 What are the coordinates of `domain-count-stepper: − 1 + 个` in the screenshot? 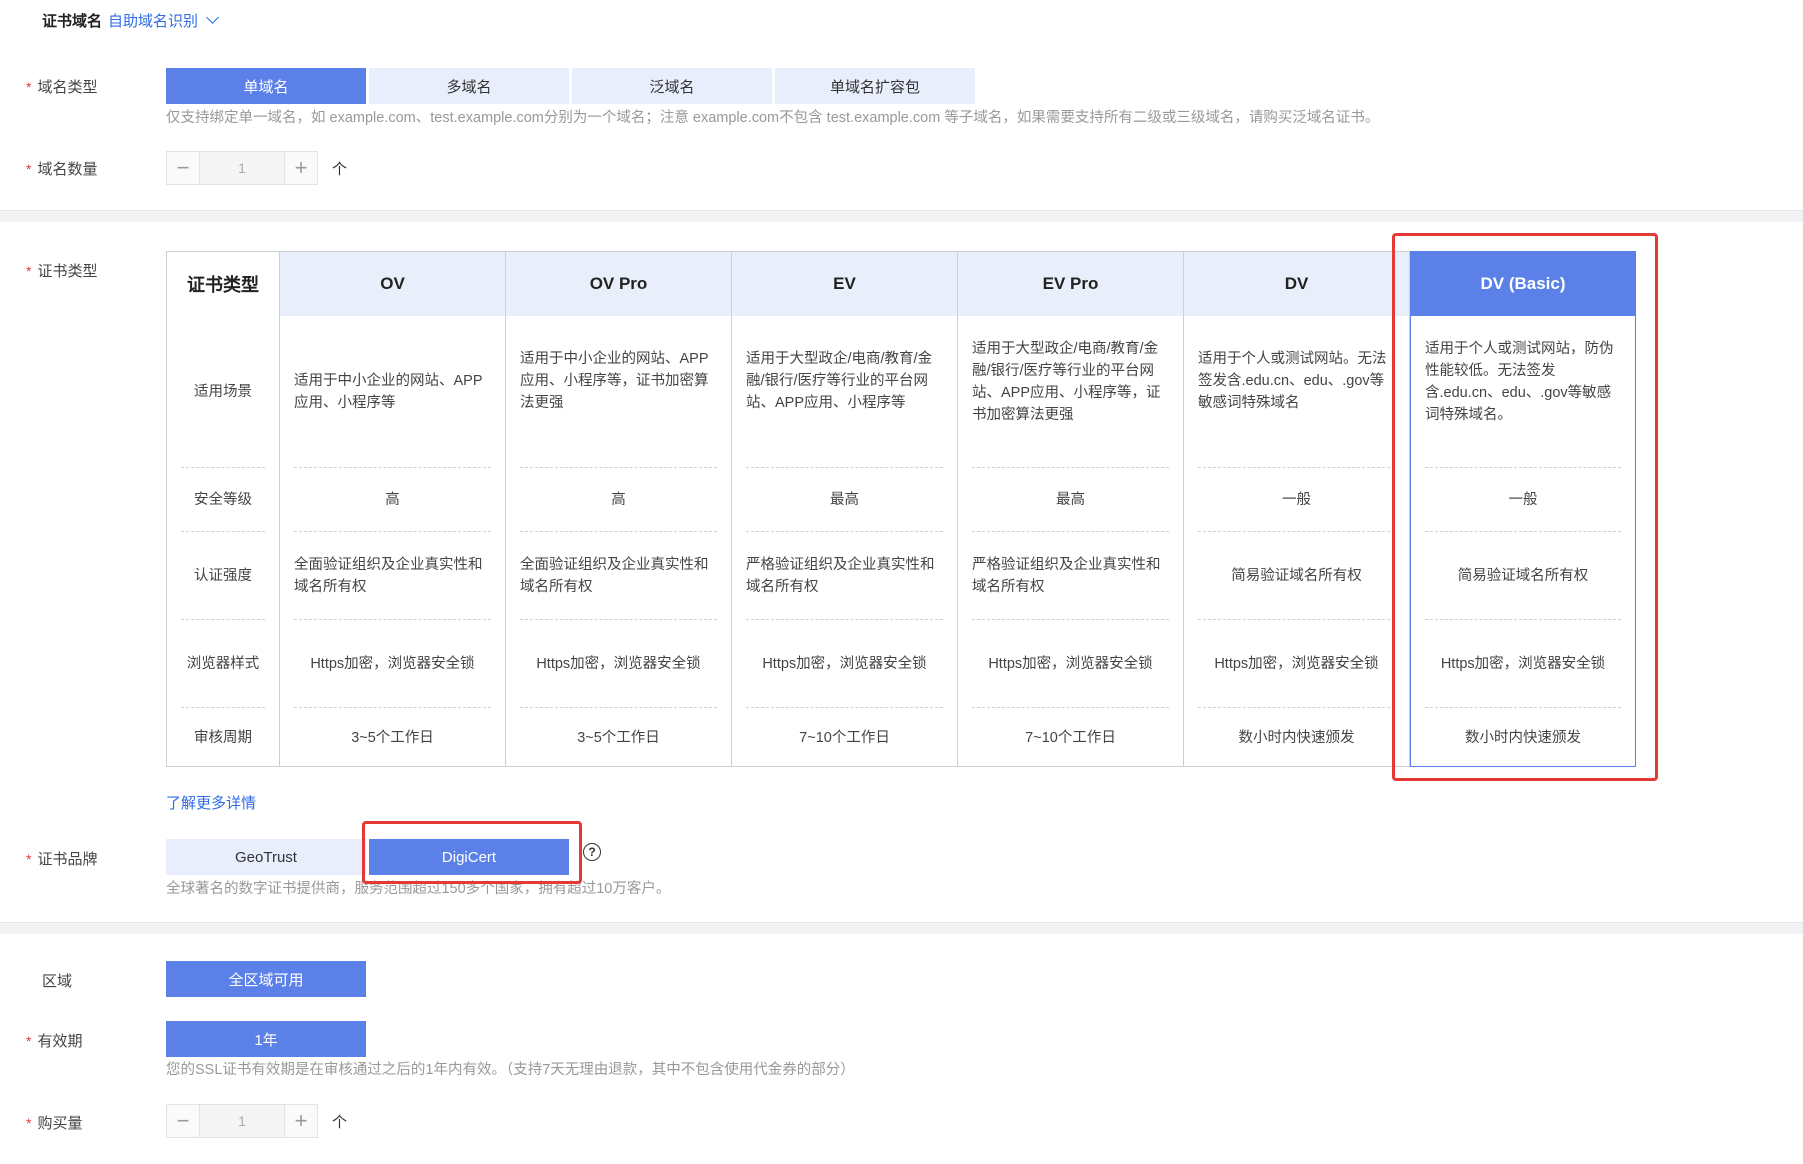 It's located at (256, 168).